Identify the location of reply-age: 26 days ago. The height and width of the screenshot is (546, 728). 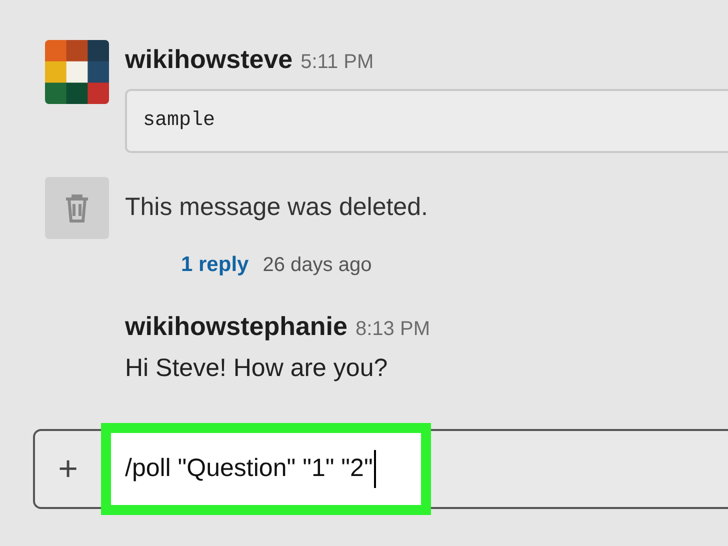
(317, 265).